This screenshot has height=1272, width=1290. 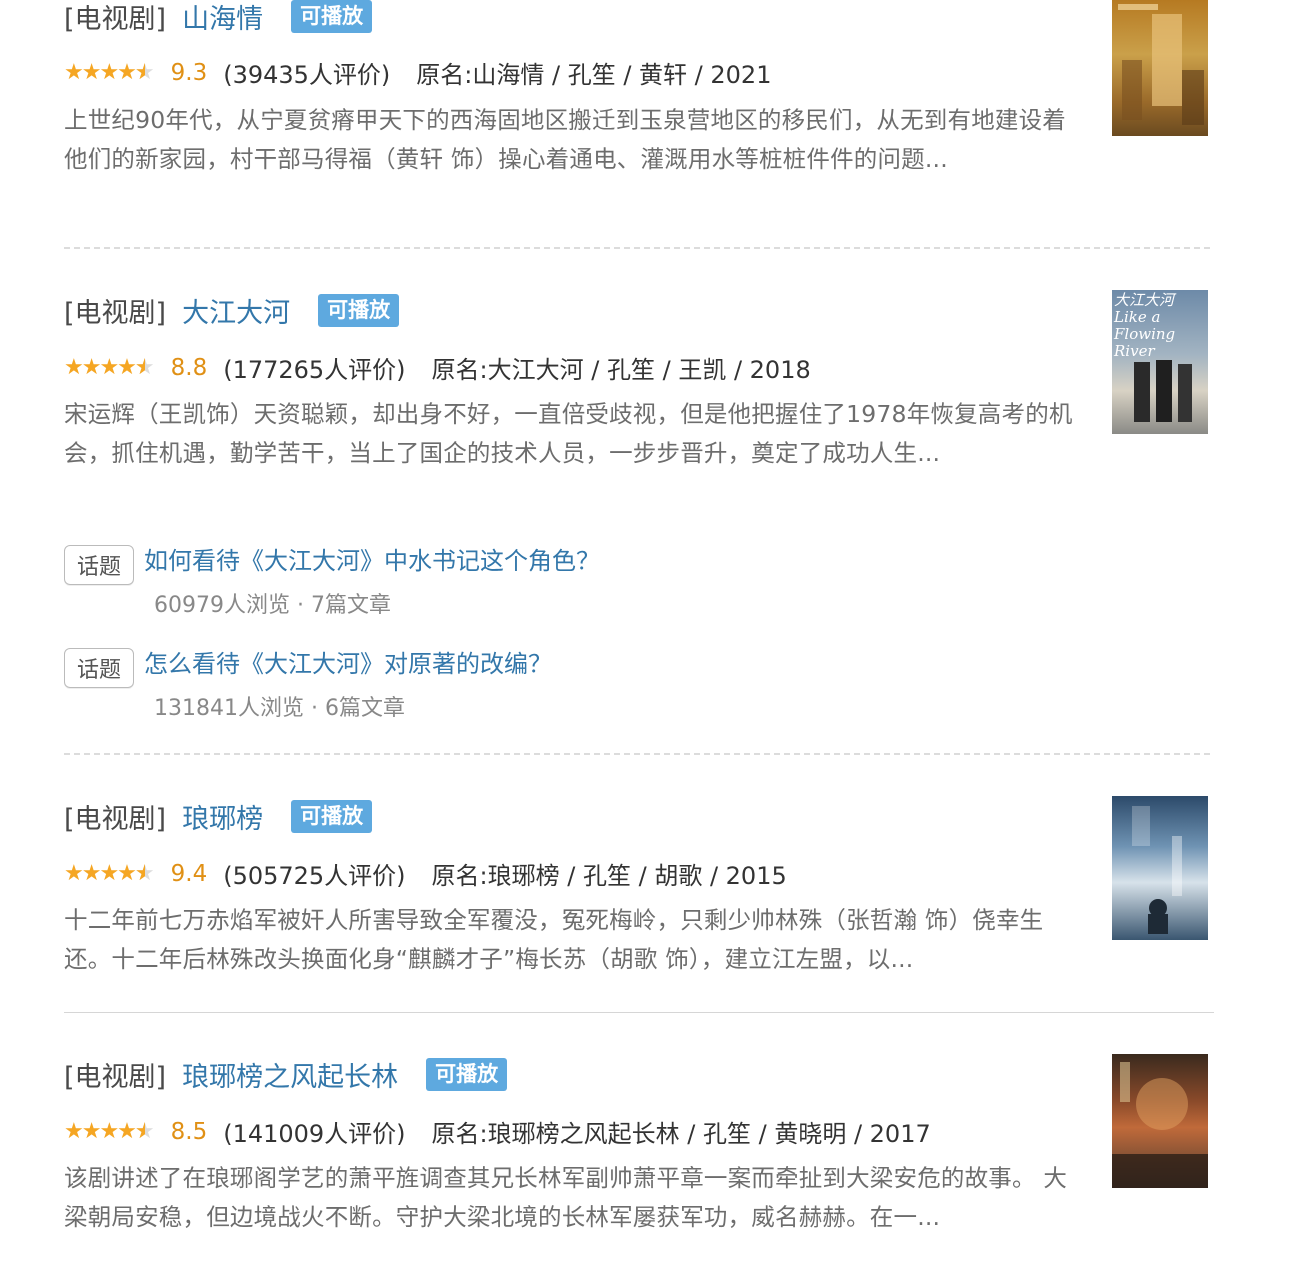 What do you see at coordinates (314, 876) in the screenshot?
I see `rating-count: (505725人评价)` at bounding box center [314, 876].